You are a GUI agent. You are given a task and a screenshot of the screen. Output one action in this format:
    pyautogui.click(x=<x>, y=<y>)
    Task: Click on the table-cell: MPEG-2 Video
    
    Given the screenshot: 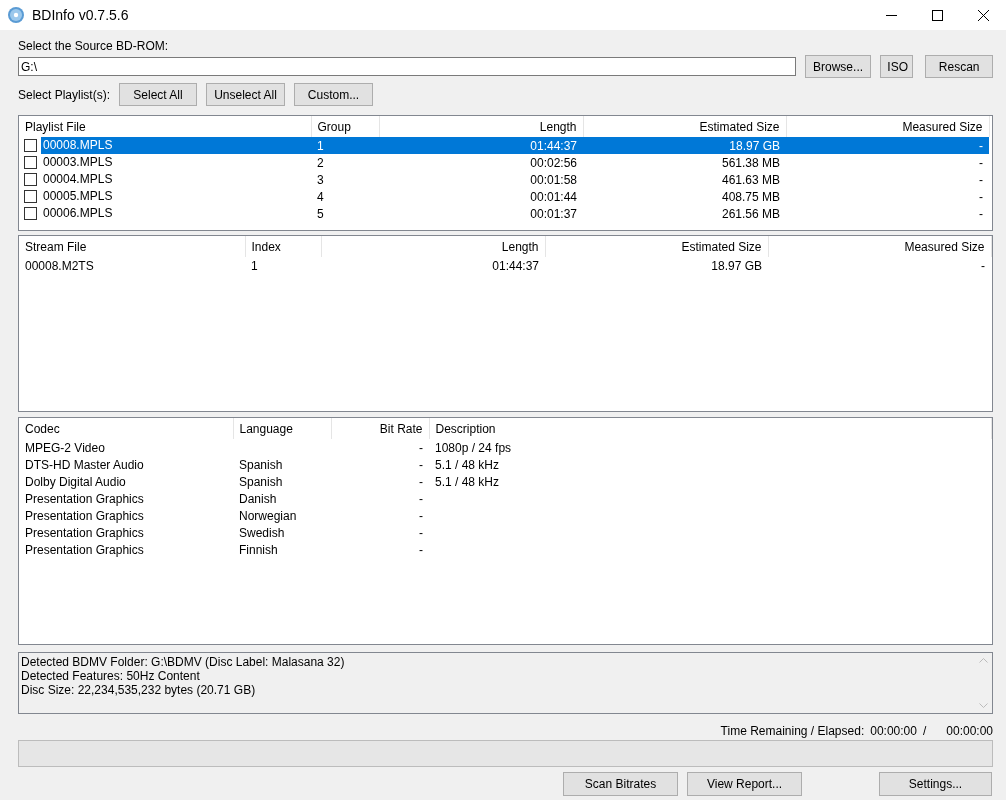 What is the action you would take?
    pyautogui.click(x=126, y=447)
    